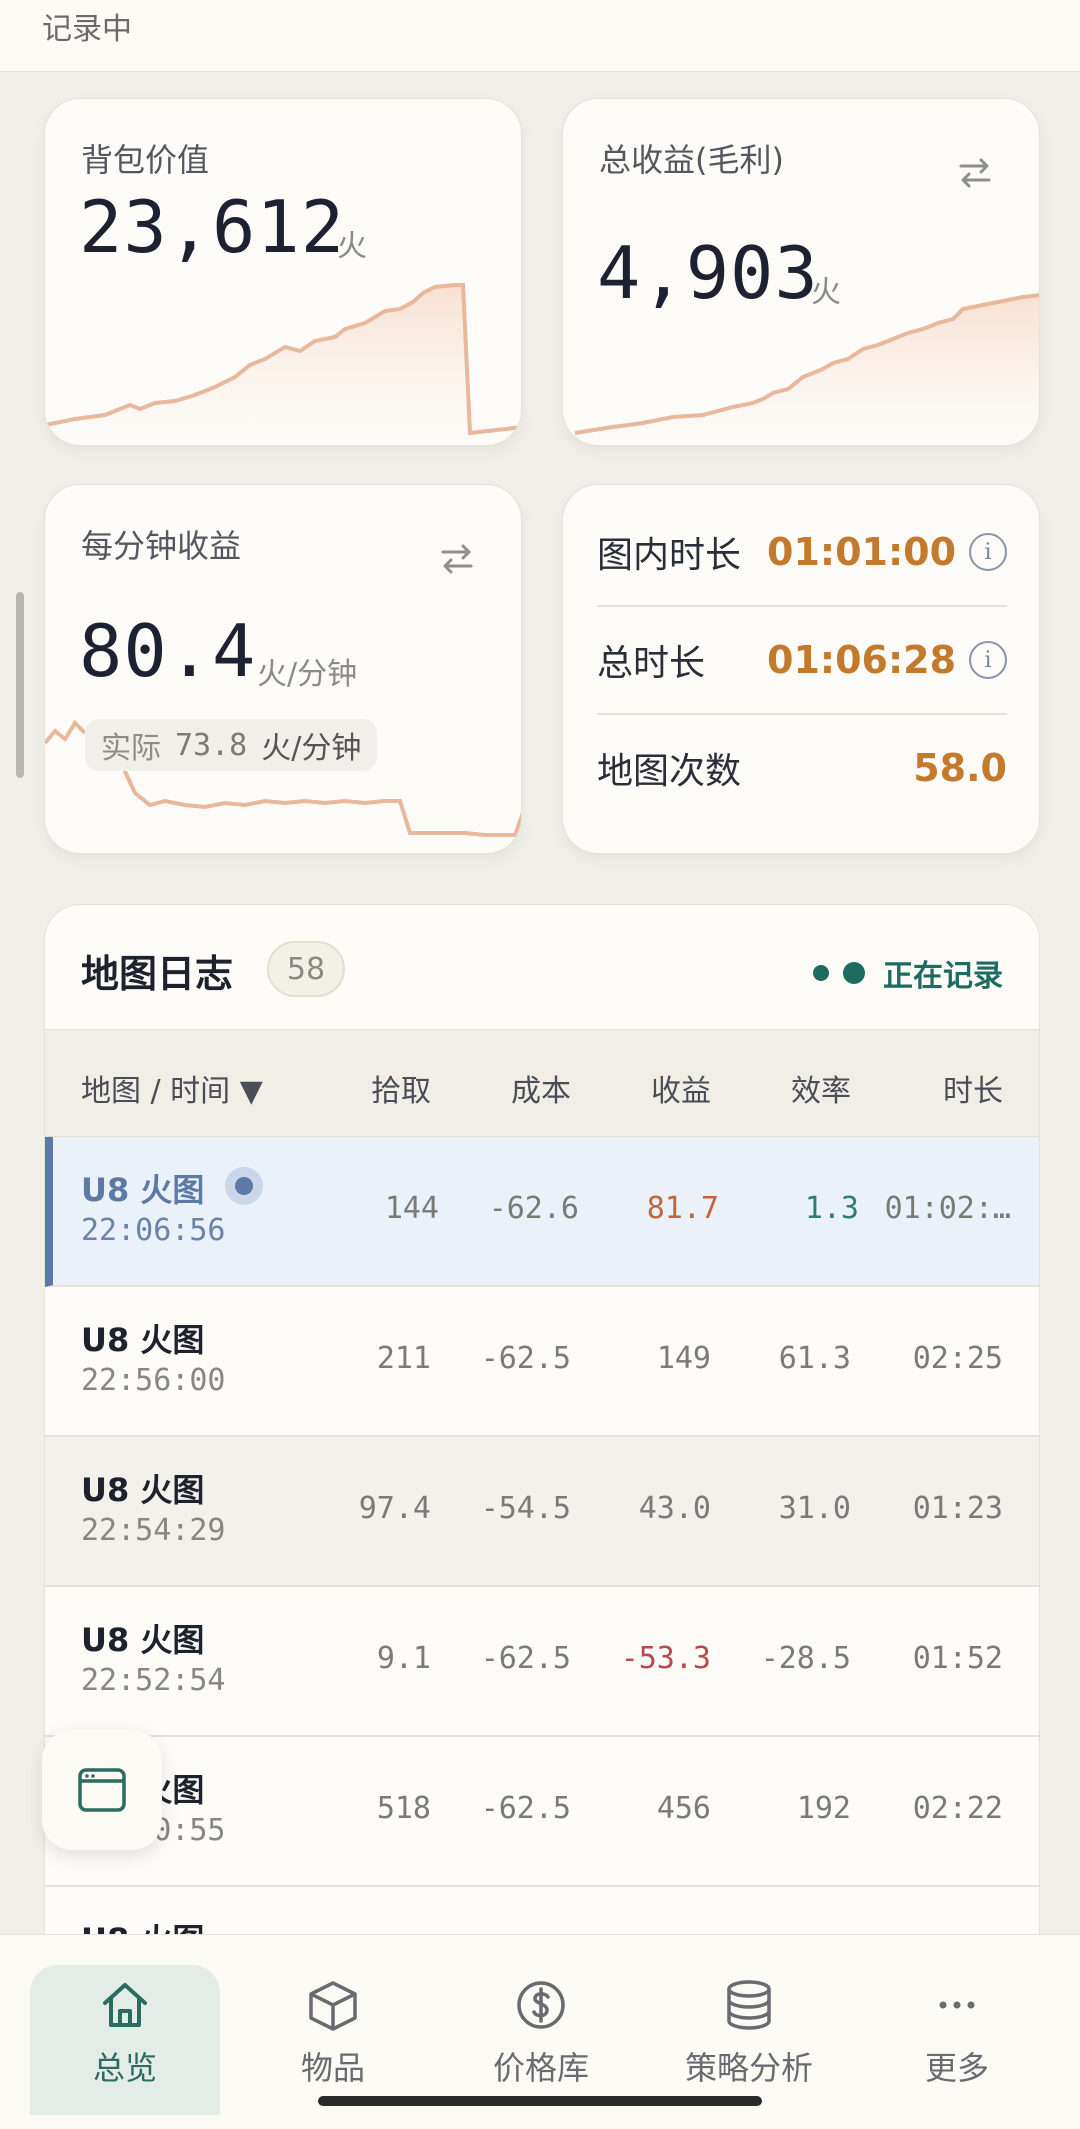 This screenshot has width=1080, height=2129. What do you see at coordinates (525, 1508) in the screenshot?
I see `row-cost: -54.5` at bounding box center [525, 1508].